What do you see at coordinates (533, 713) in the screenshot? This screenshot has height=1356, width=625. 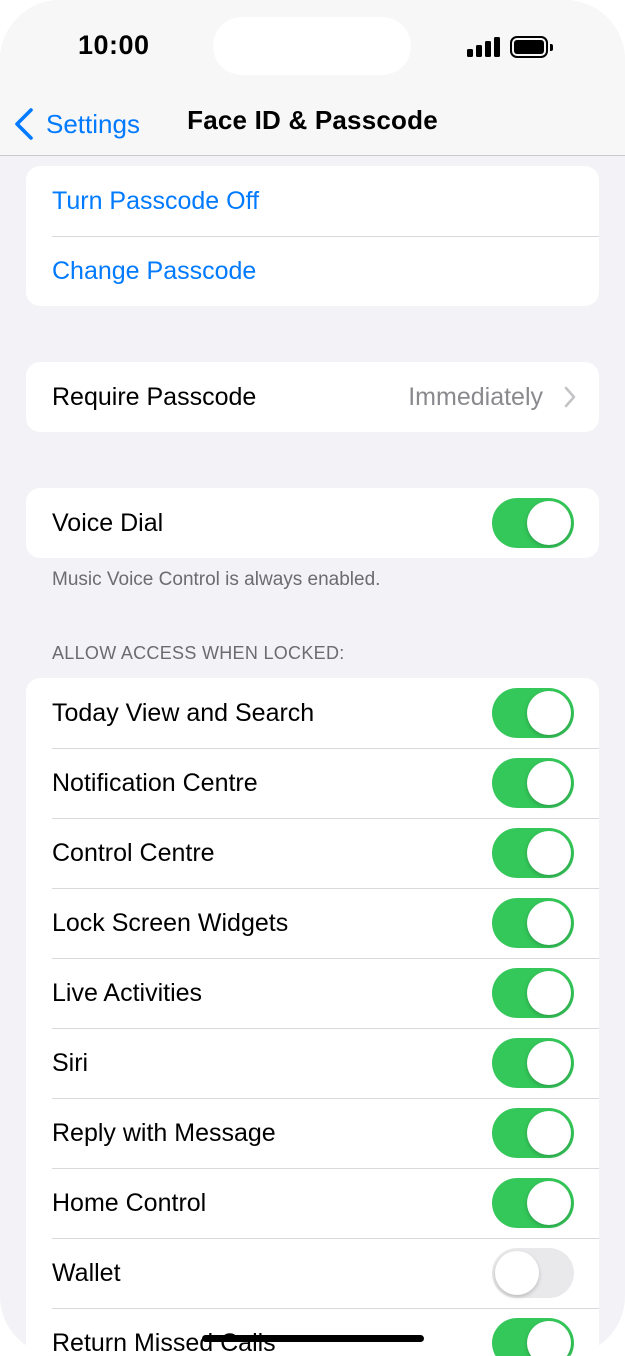 I see `today-view-toggle` at bounding box center [533, 713].